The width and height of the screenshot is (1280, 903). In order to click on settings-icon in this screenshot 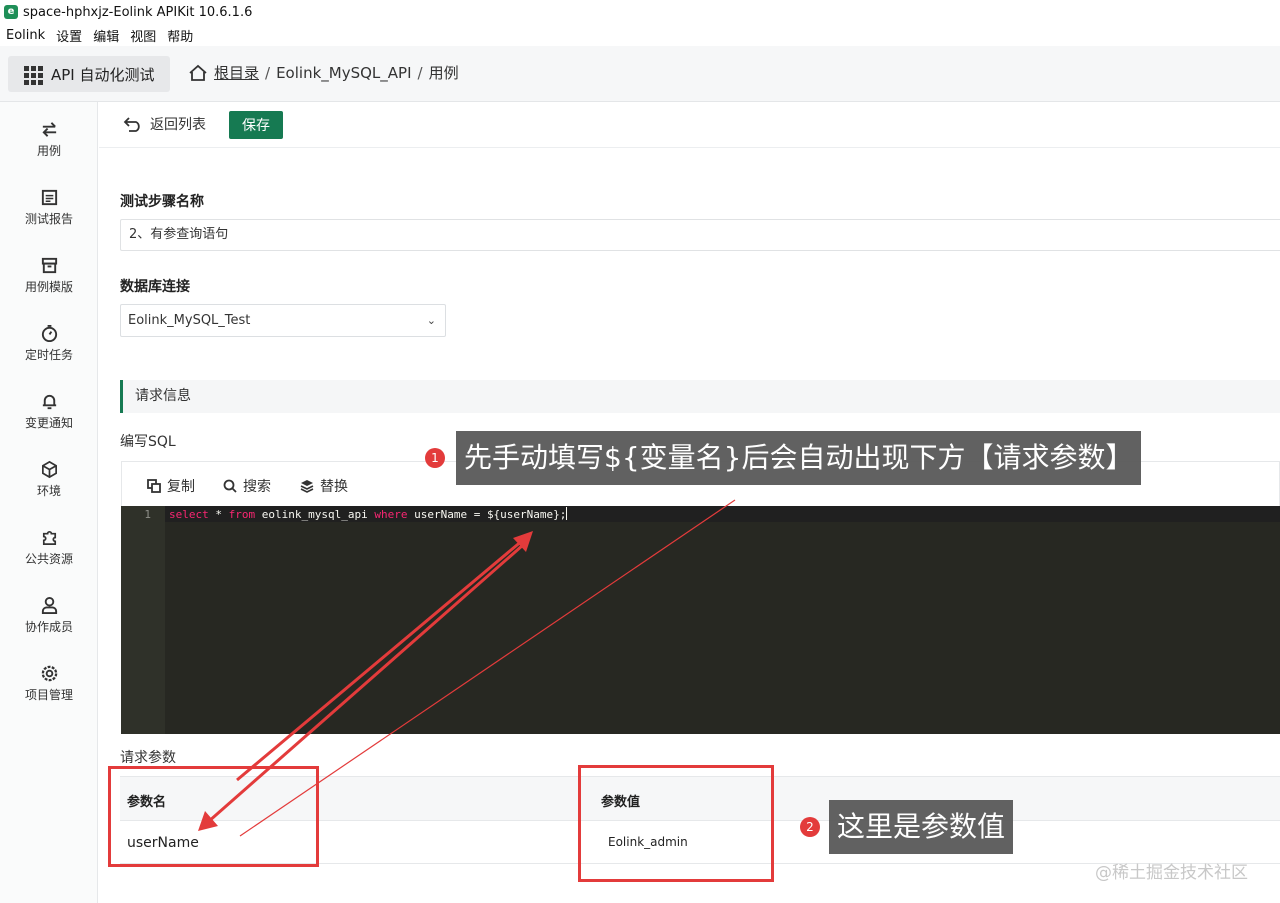, I will do `click(49, 673)`.